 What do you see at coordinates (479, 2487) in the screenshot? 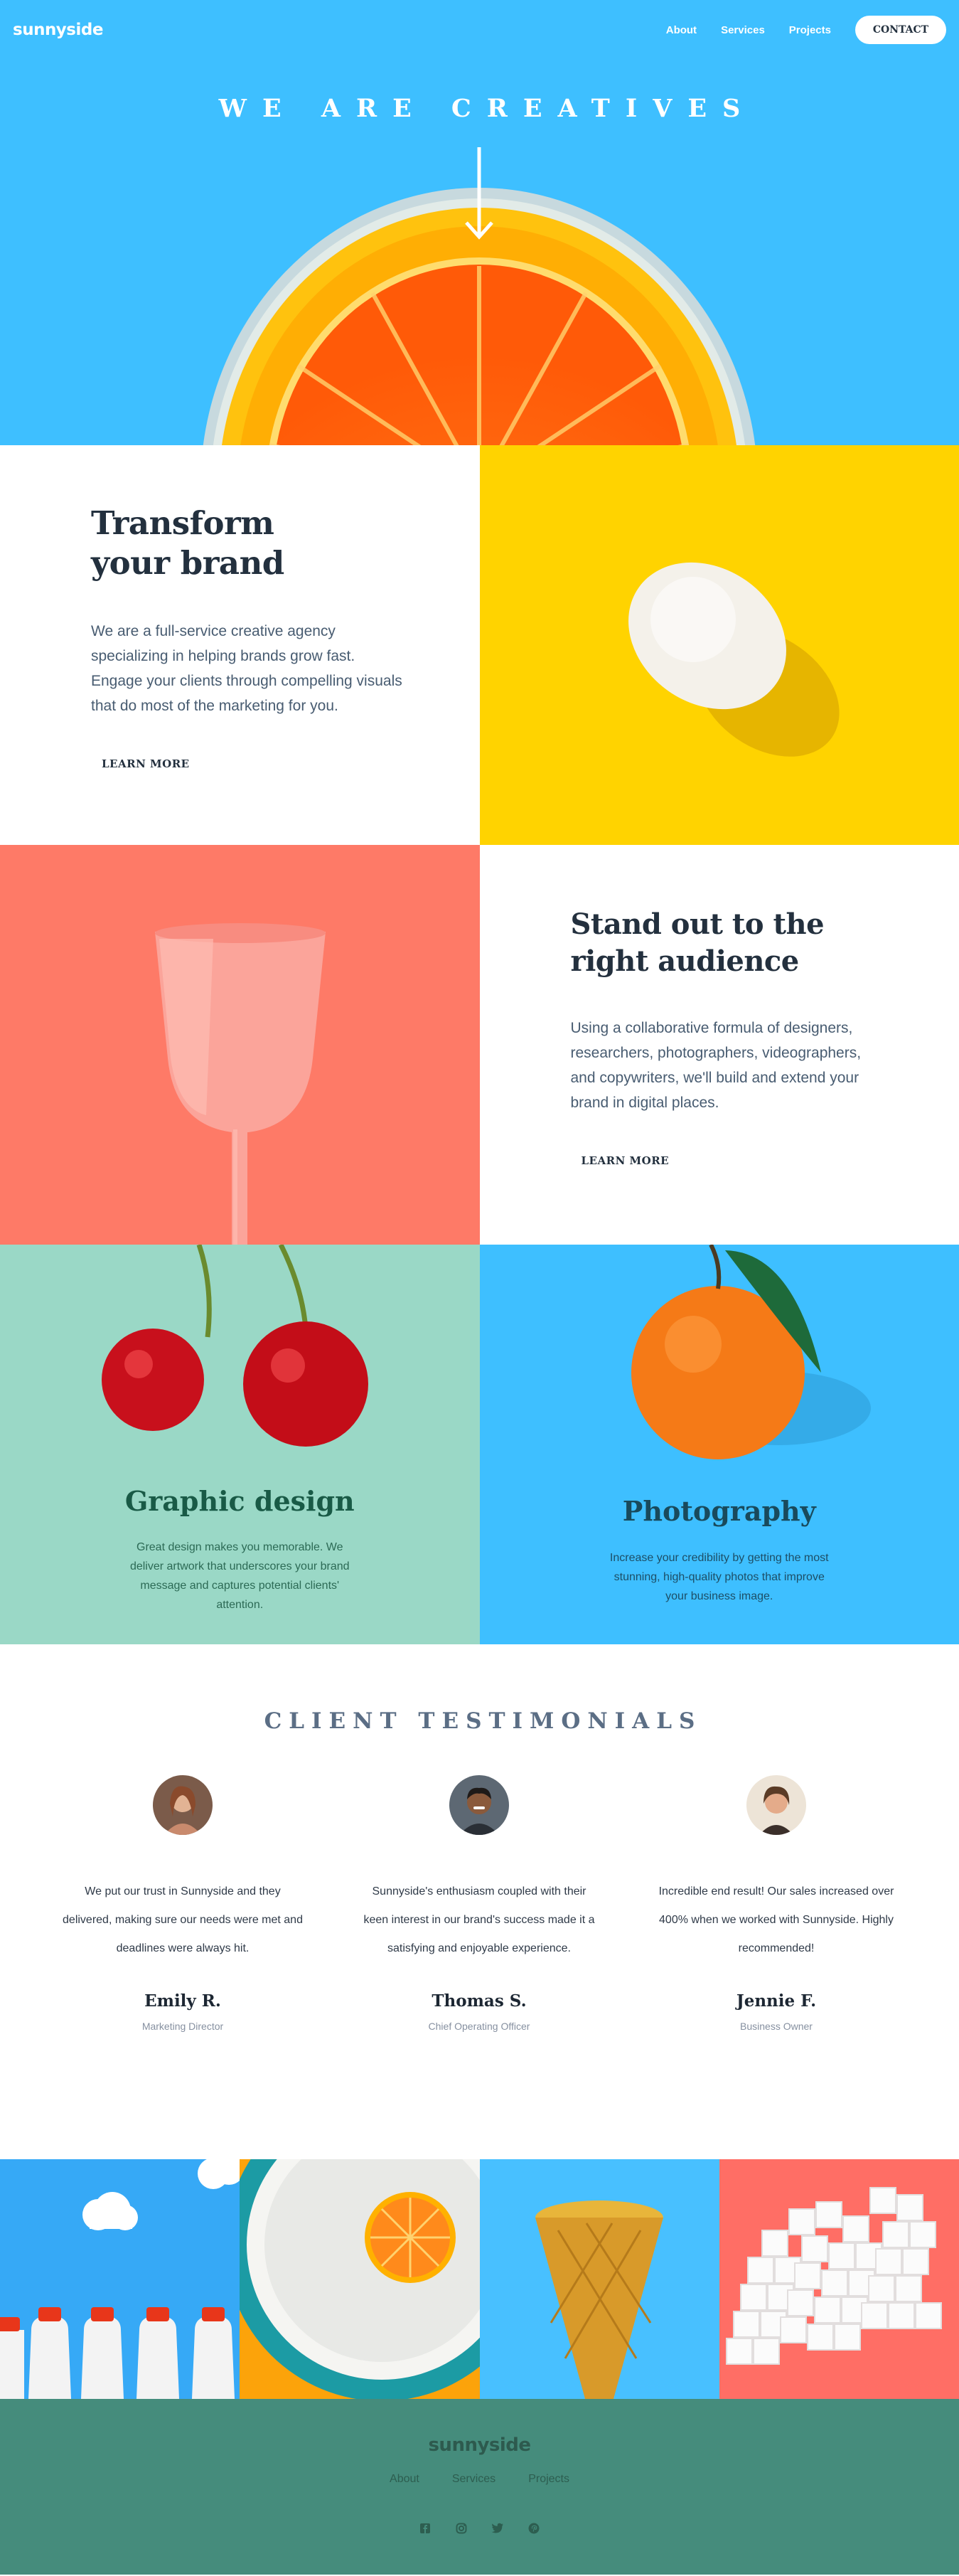
I see `footer: sunnyside About Services Projects` at bounding box center [479, 2487].